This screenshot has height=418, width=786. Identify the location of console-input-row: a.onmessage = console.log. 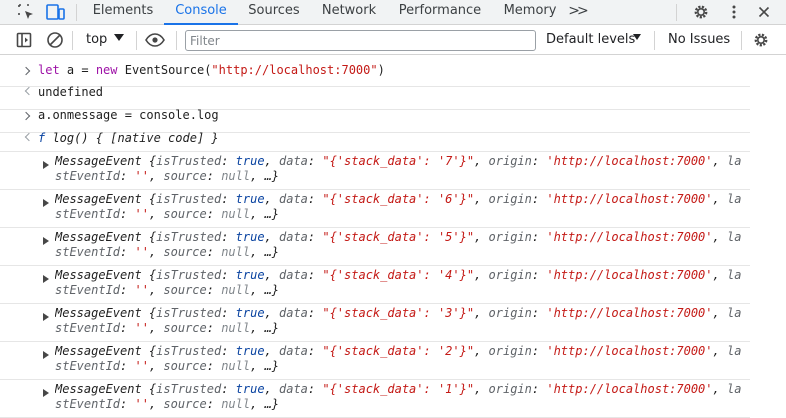
(375, 120).